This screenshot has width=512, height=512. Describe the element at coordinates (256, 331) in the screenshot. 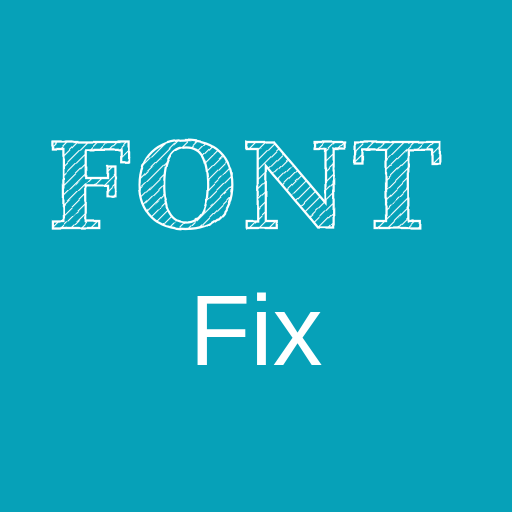

I see `subtitle-text: Fix` at that location.